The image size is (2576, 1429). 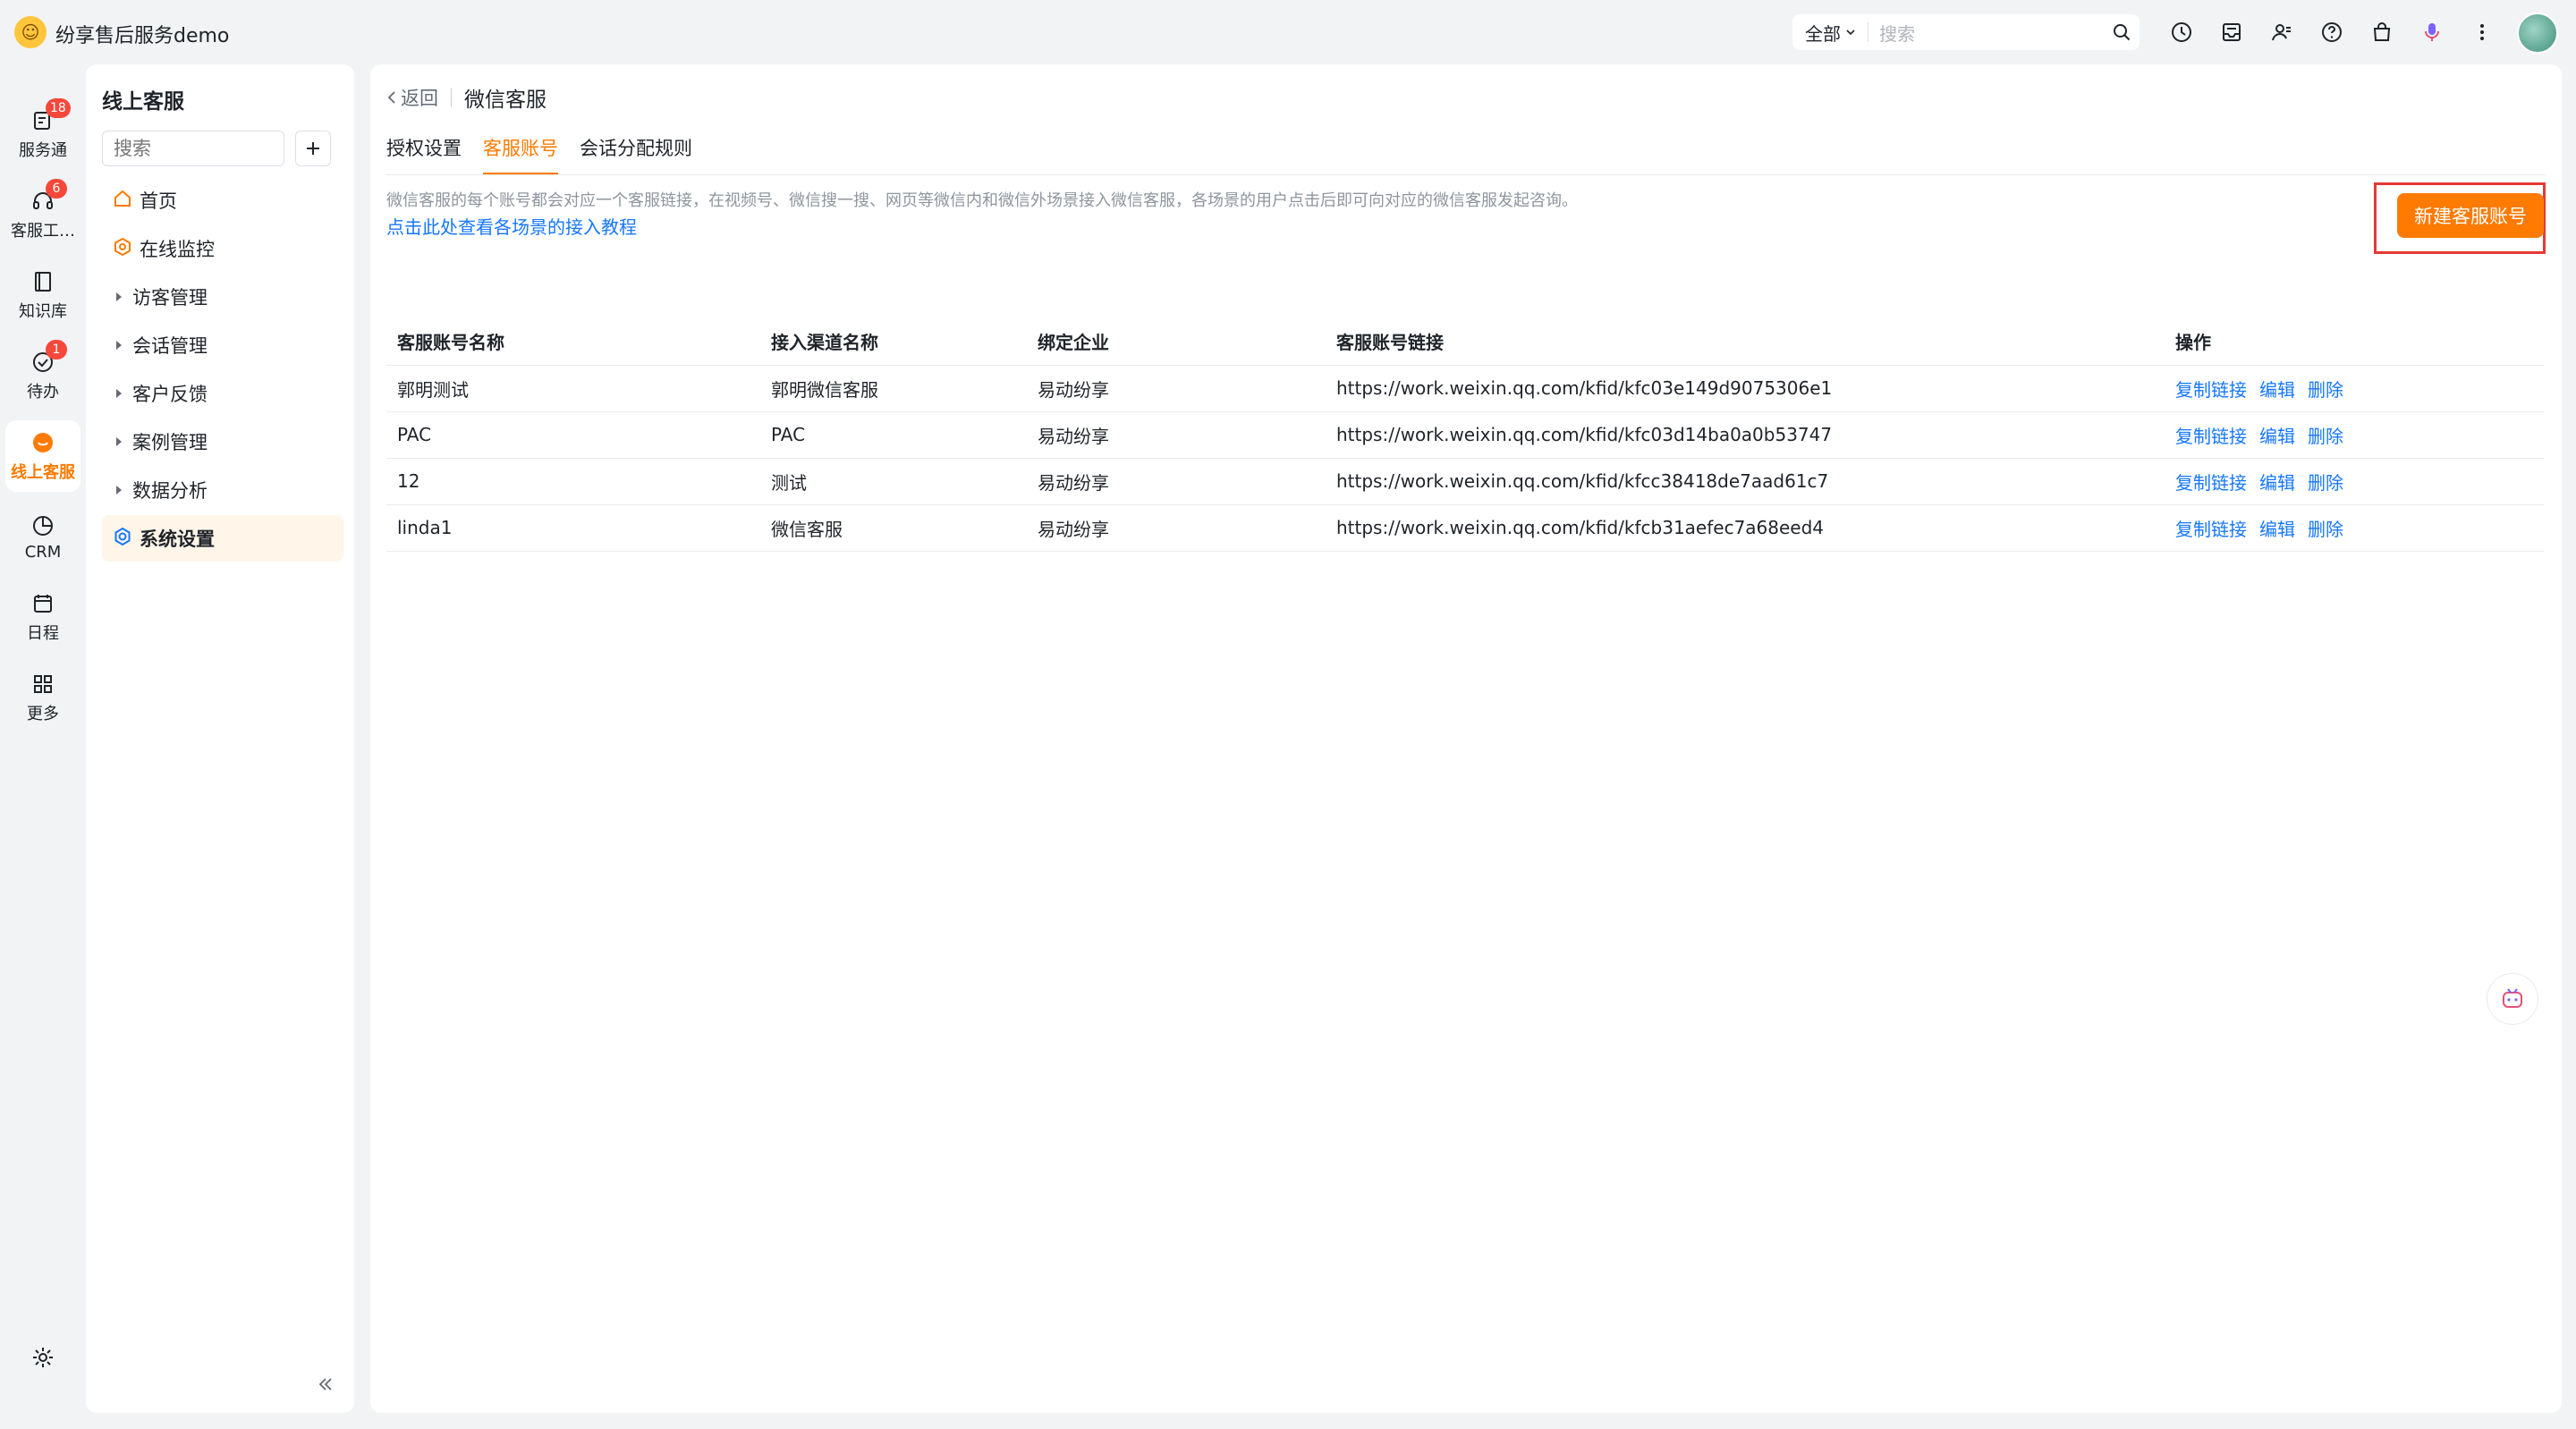 What do you see at coordinates (43, 714) in the screenshot?
I see `rail-item-label: 更多` at bounding box center [43, 714].